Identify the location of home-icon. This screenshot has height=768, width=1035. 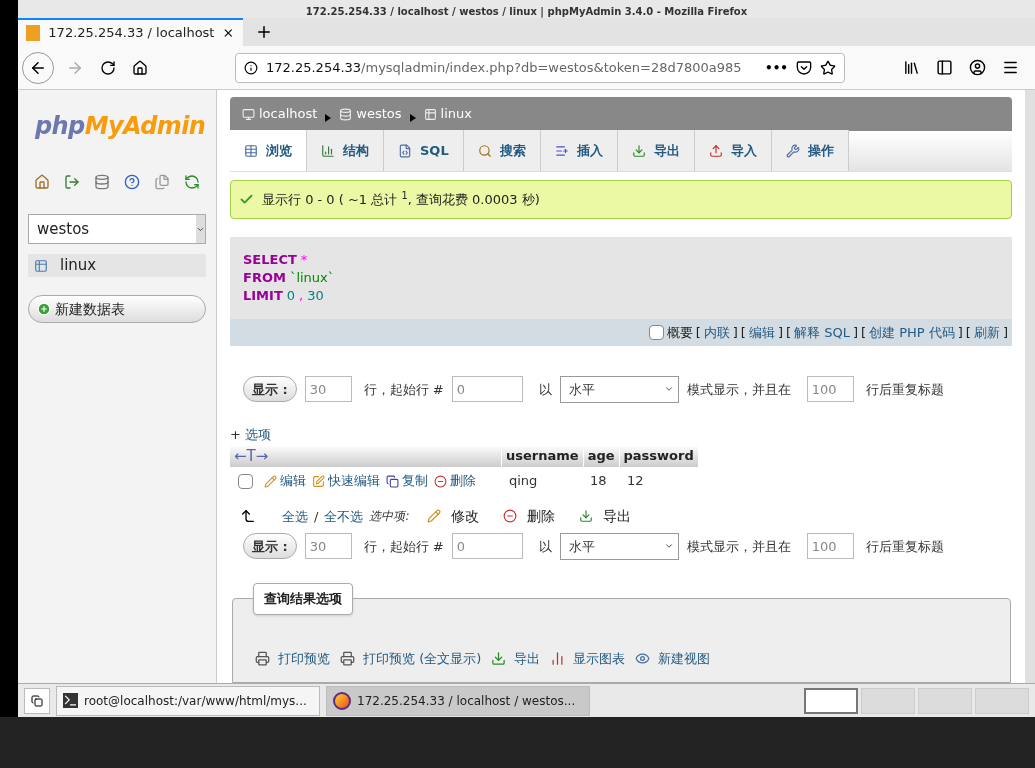
(140, 67).